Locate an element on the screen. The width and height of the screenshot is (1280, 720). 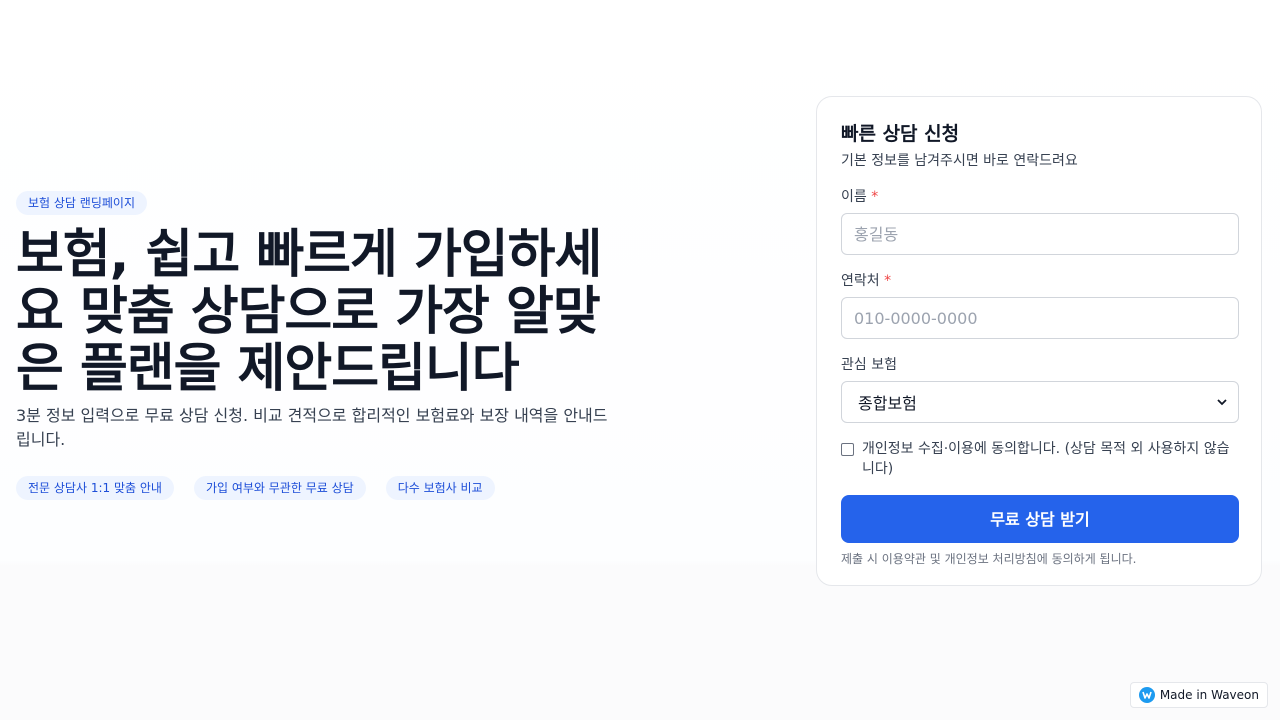
feature-tag: 전문 상담사 1:1 맞춤 안내 is located at coordinates (95, 488).